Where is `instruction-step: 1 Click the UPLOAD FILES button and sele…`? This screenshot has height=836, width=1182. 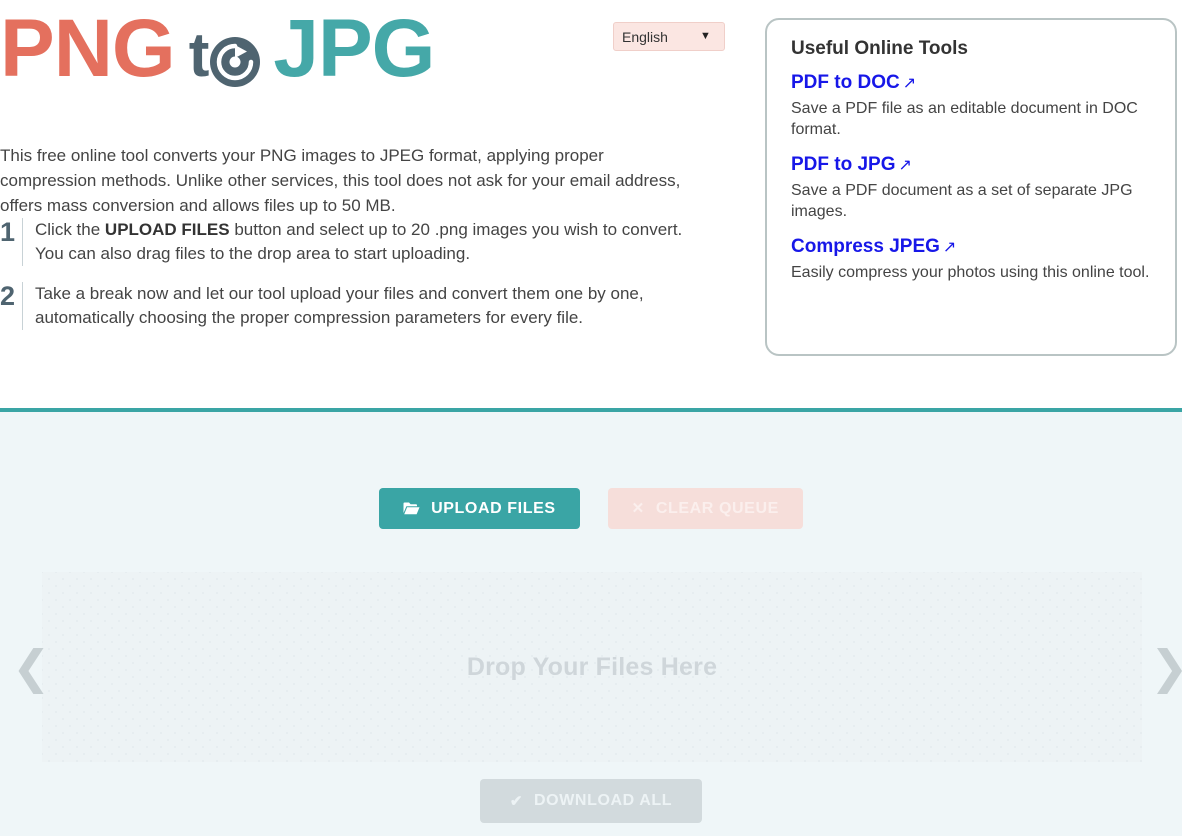
instruction-step: 1 Click the UPLOAD FILES button and sele… is located at coordinates (356, 242).